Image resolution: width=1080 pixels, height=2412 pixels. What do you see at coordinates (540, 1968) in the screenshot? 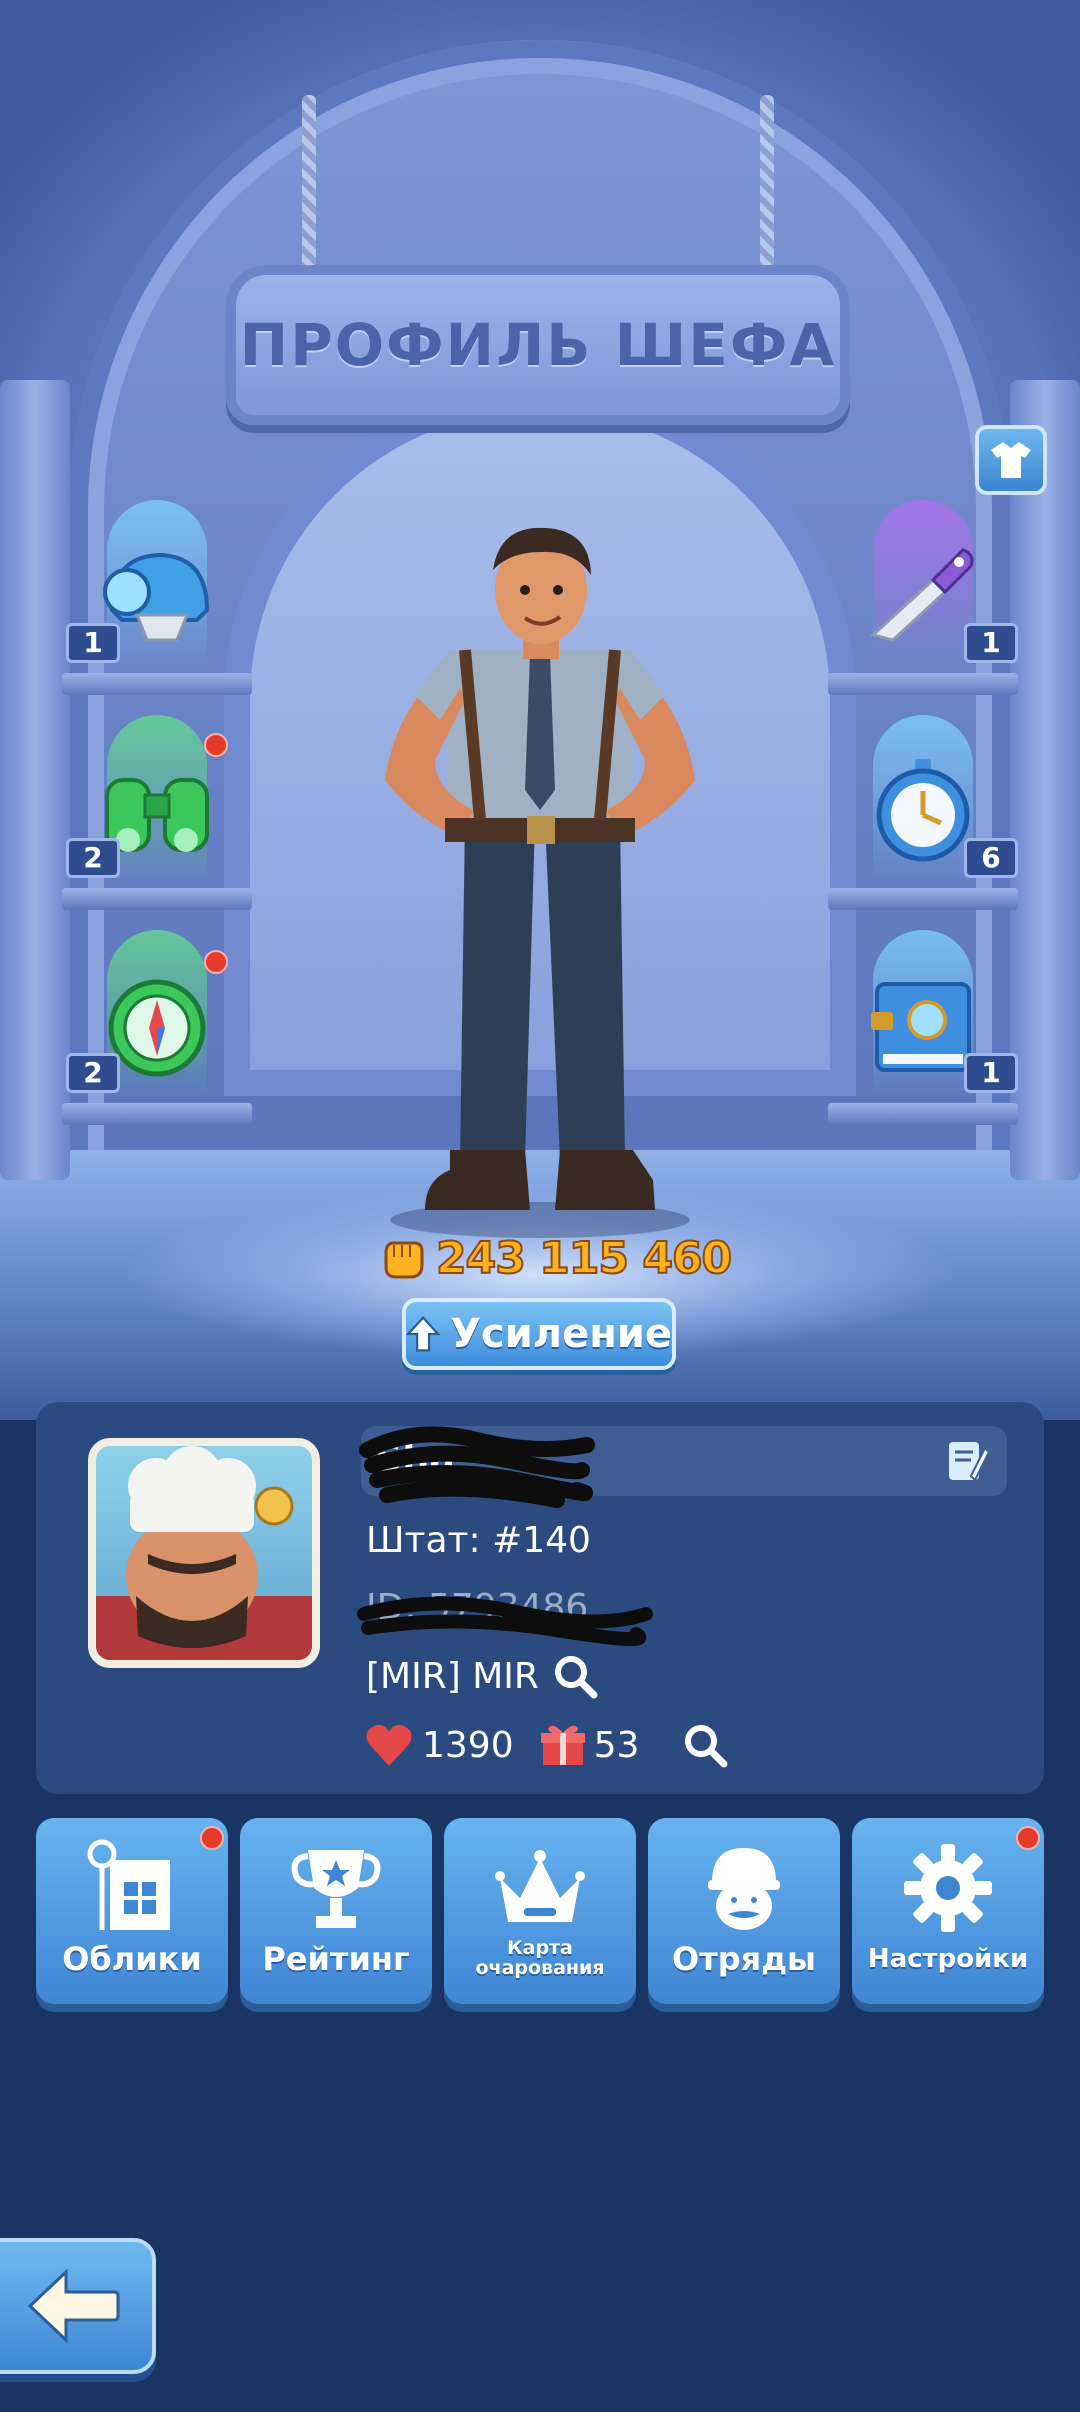
I see `action-label-line: очарования` at bounding box center [540, 1968].